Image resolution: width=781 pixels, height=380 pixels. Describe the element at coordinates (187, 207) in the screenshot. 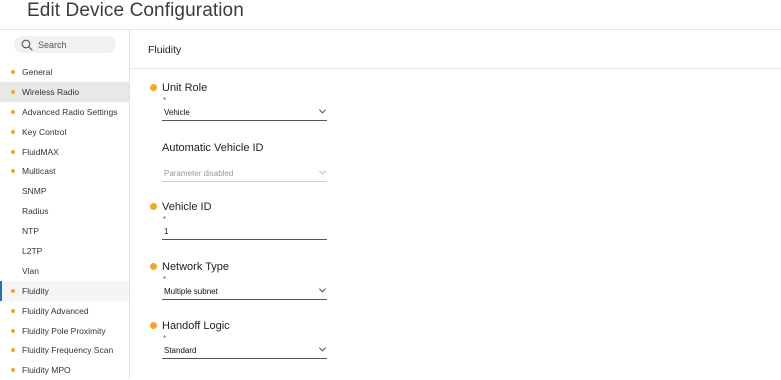

I see `vehicle-id-label: Vehicle ID` at that location.